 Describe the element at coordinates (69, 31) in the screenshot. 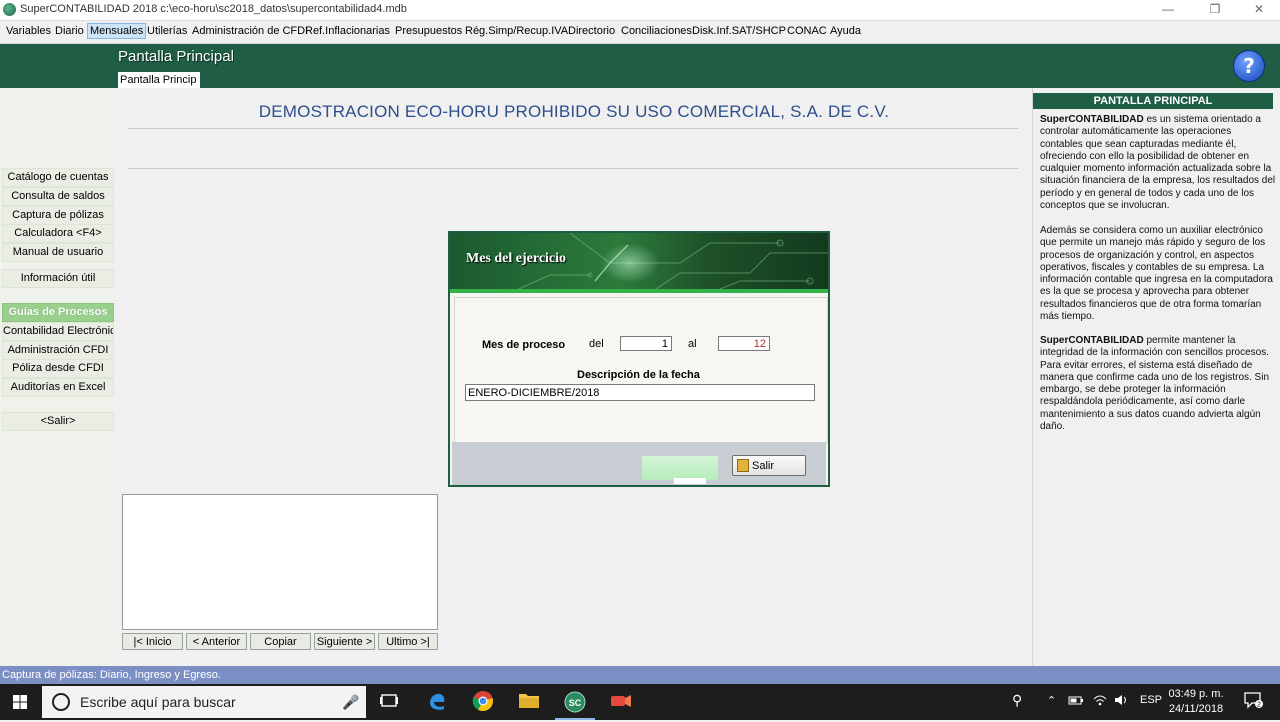

I see `menu-diario: Diario` at that location.